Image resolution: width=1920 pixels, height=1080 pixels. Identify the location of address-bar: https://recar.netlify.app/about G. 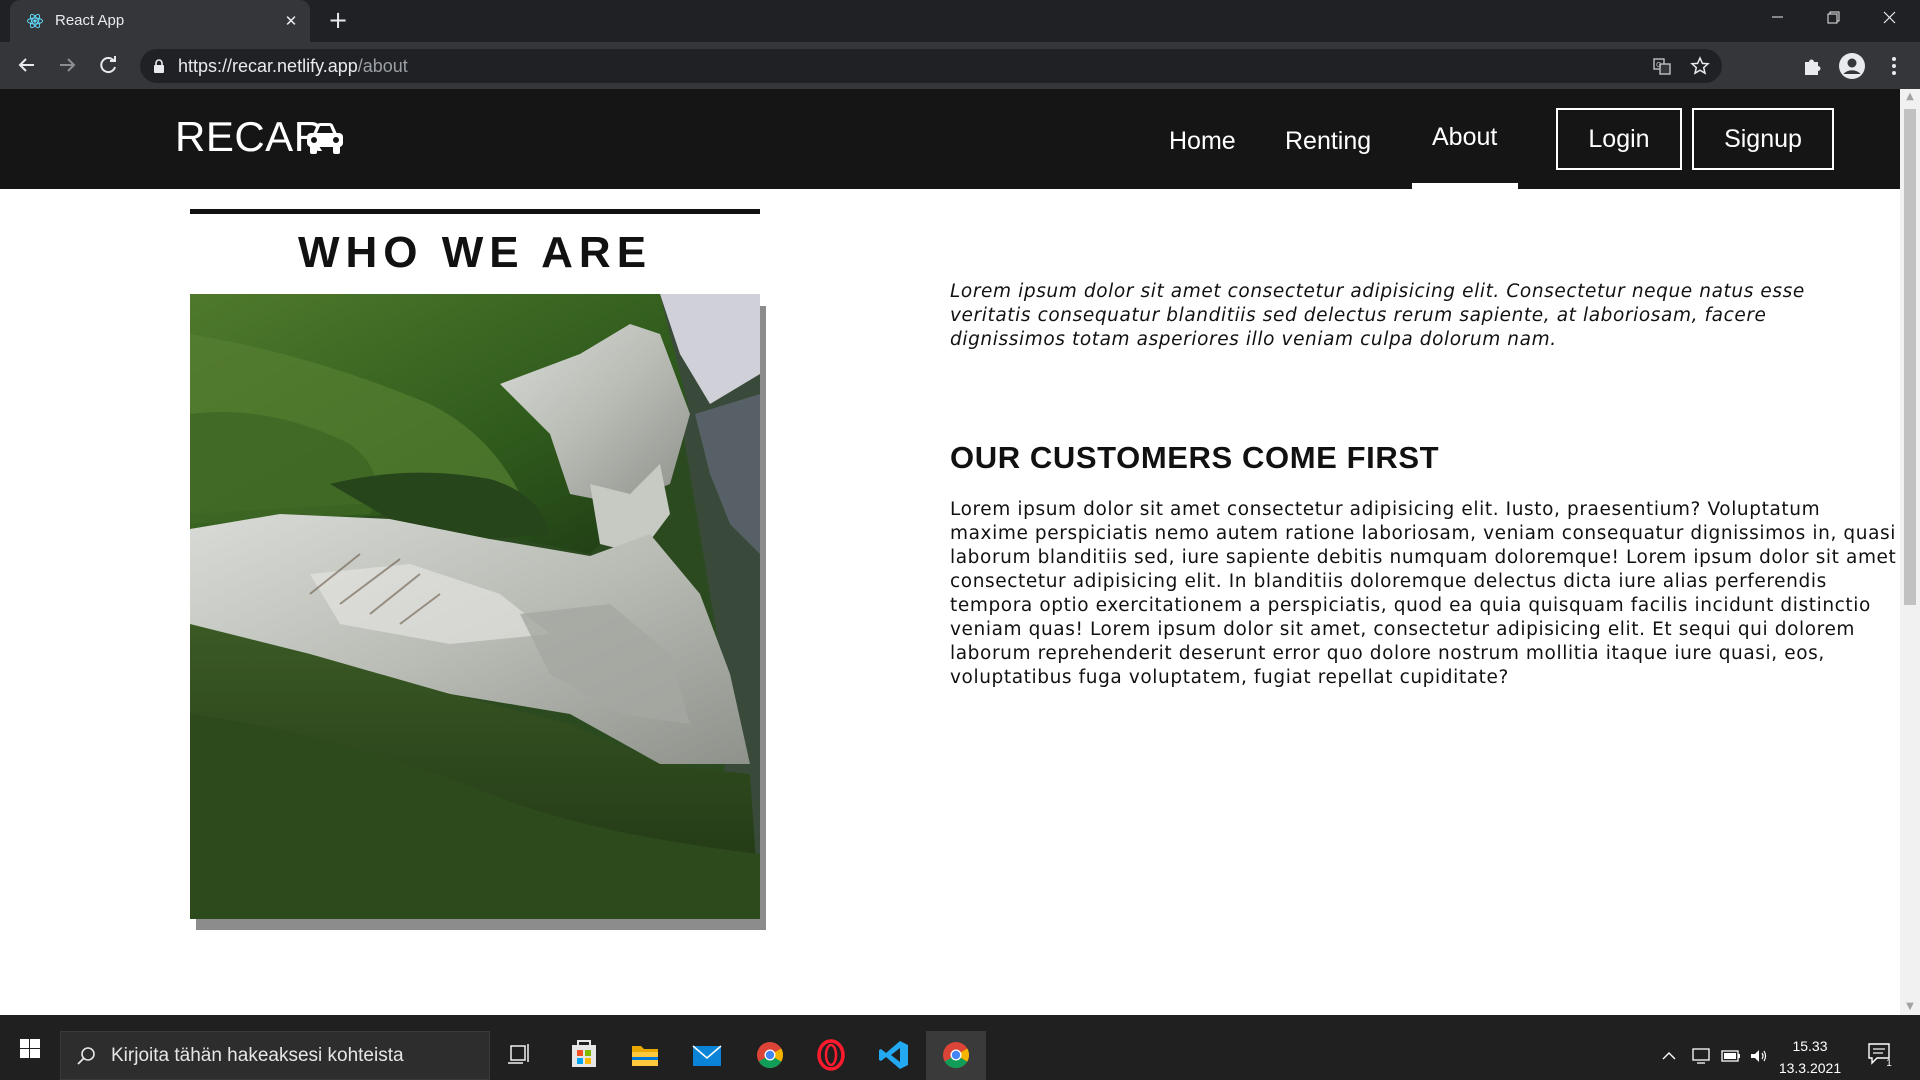
(931, 66).